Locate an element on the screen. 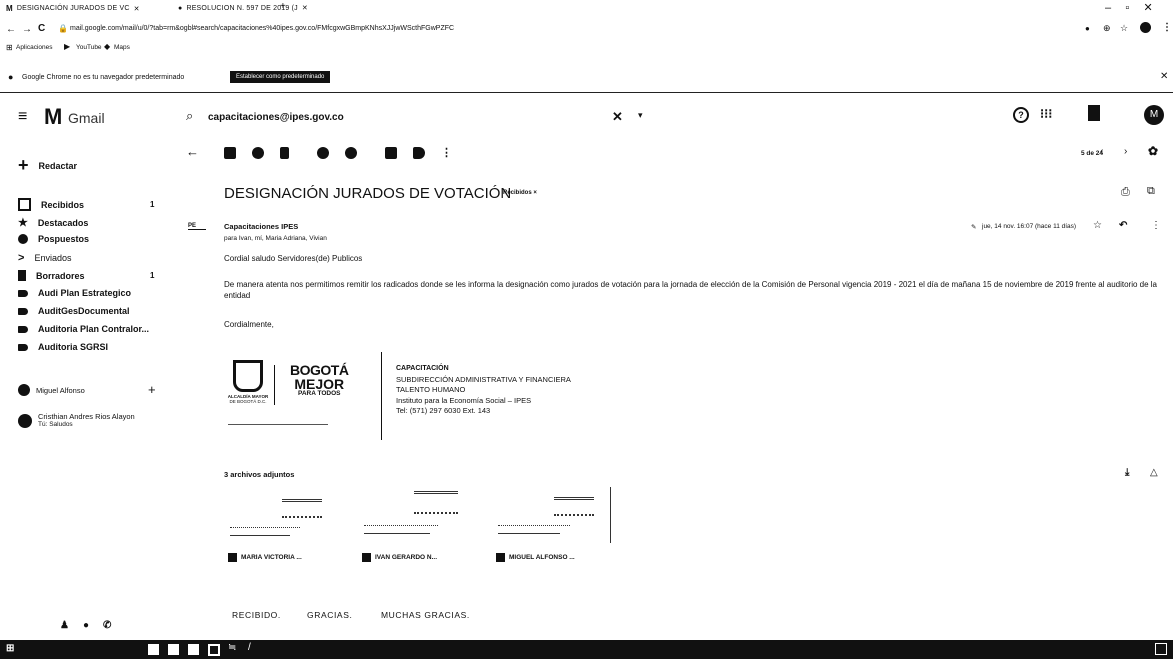 The width and height of the screenshot is (1173, 659). set-default-button: Establecer como predeterminado is located at coordinates (280, 77).